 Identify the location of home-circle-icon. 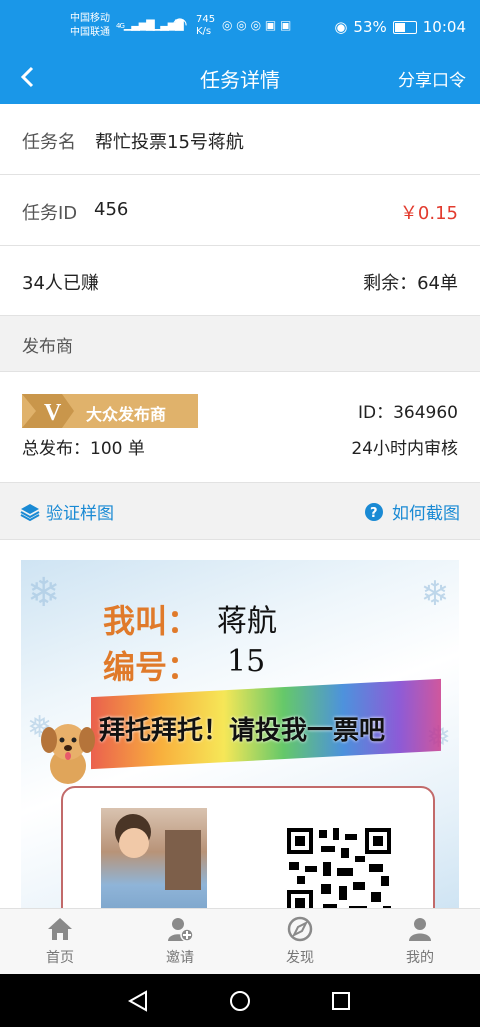
(240, 1001).